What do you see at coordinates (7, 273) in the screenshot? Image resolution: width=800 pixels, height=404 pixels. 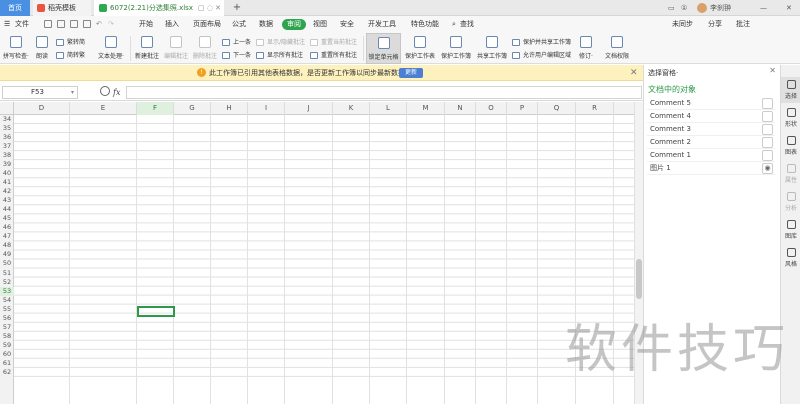 I see `row-header-51: 51` at bounding box center [7, 273].